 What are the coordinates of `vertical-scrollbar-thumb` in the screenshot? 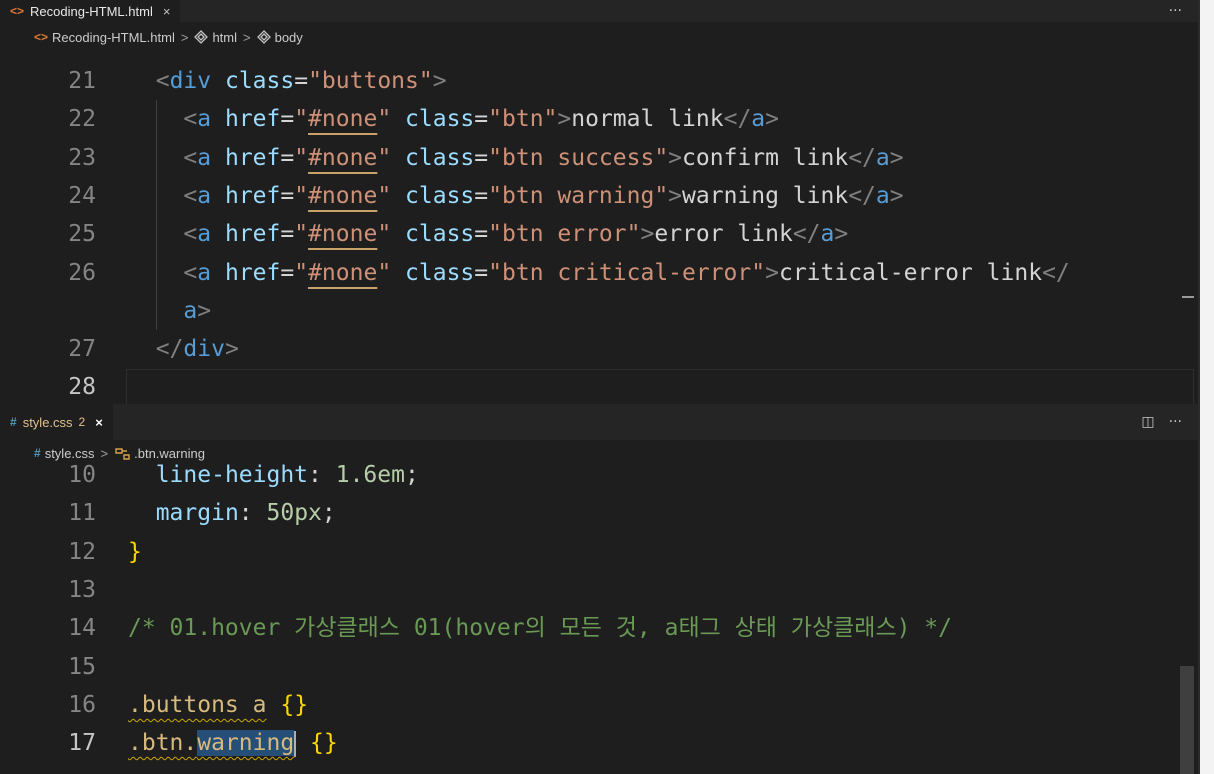 It's located at (1187, 720).